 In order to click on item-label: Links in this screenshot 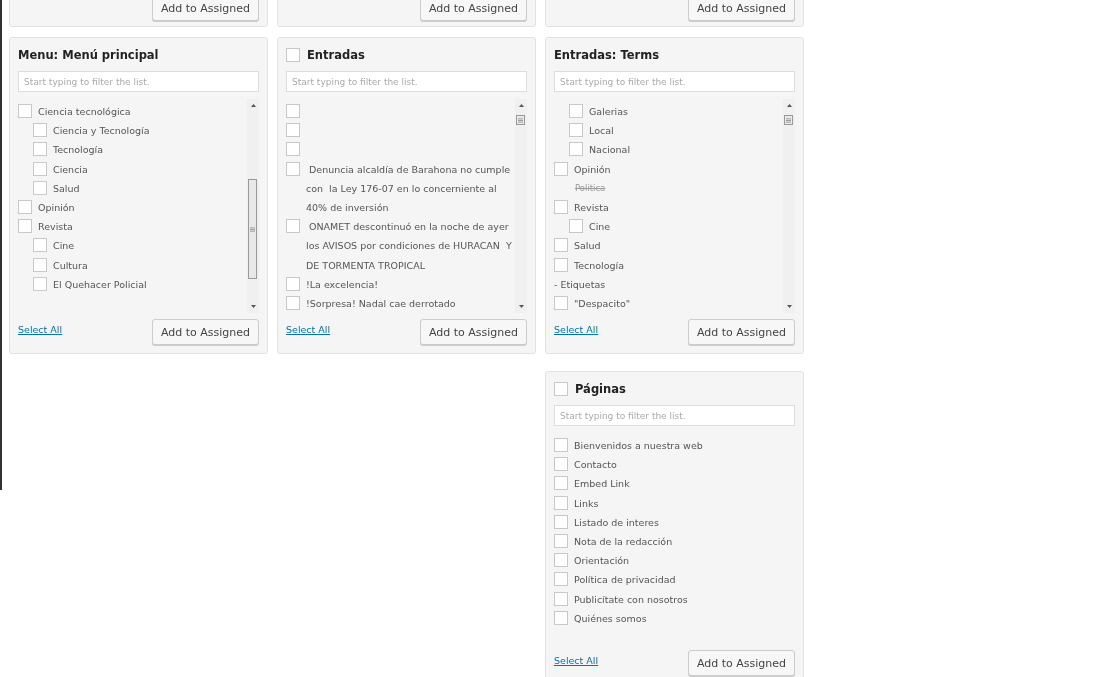, I will do `click(586, 503)`.